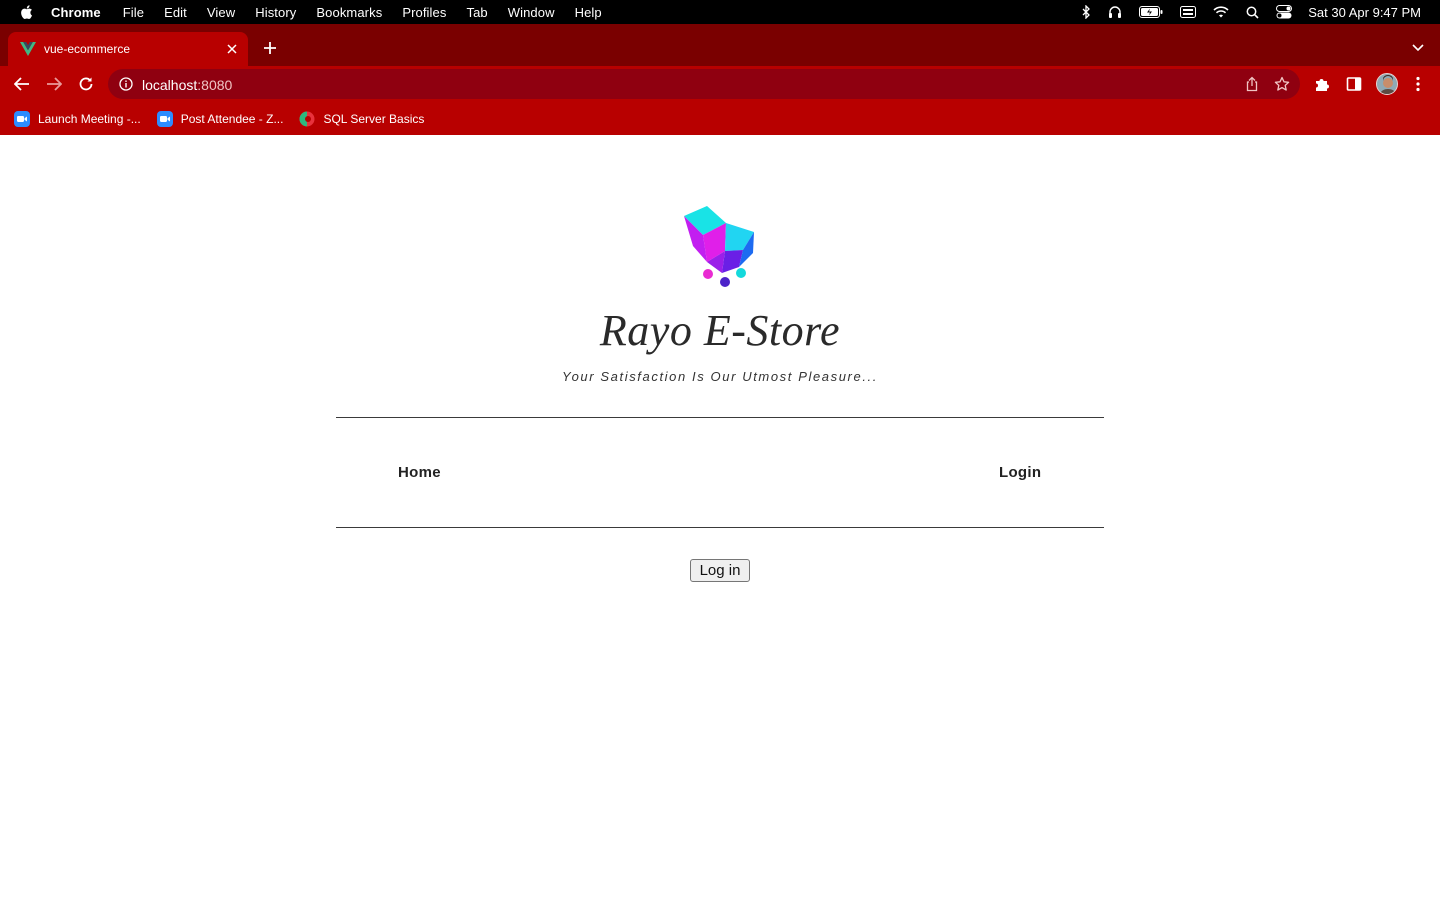  What do you see at coordinates (424, 12) in the screenshot?
I see `menu-profiles: Profiles` at bounding box center [424, 12].